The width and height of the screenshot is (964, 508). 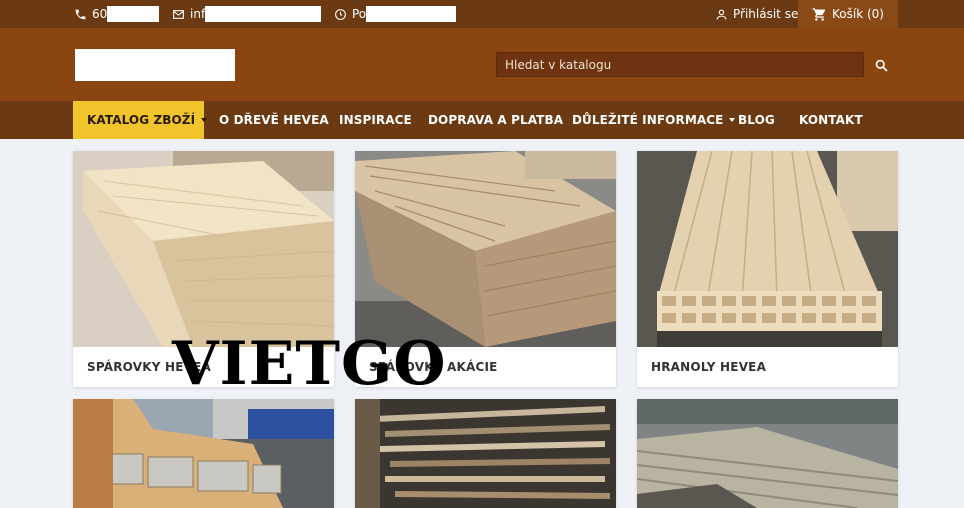 What do you see at coordinates (155, 65) in the screenshot?
I see `site-logo` at bounding box center [155, 65].